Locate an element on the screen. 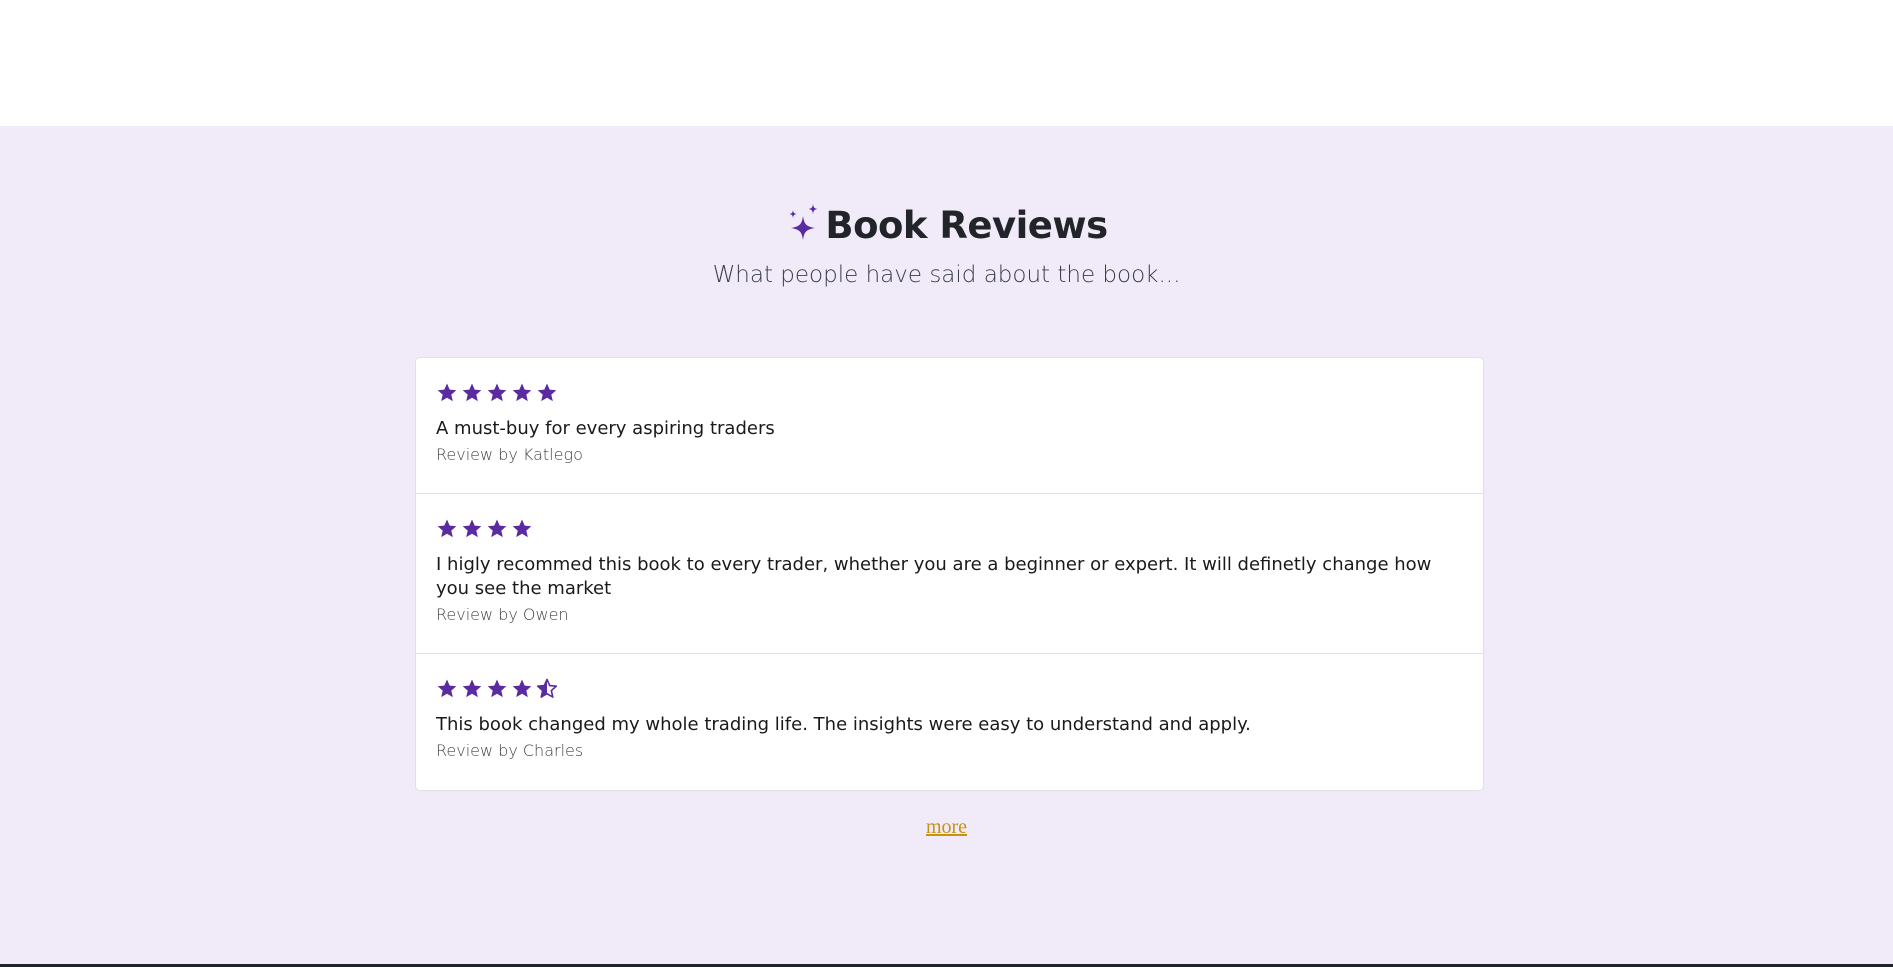 The width and height of the screenshot is (1893, 967). more-link-container: more is located at coordinates (946, 827).